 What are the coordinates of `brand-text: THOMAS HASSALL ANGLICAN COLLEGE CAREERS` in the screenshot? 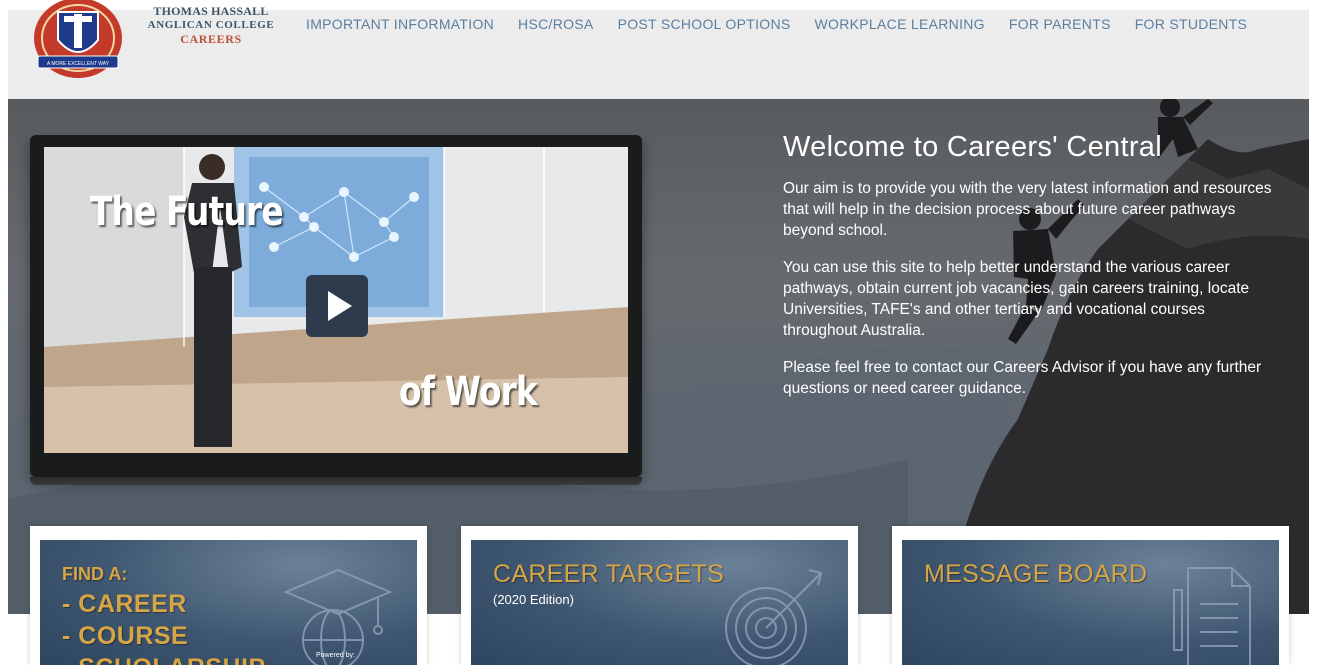 It's located at (211, 25).